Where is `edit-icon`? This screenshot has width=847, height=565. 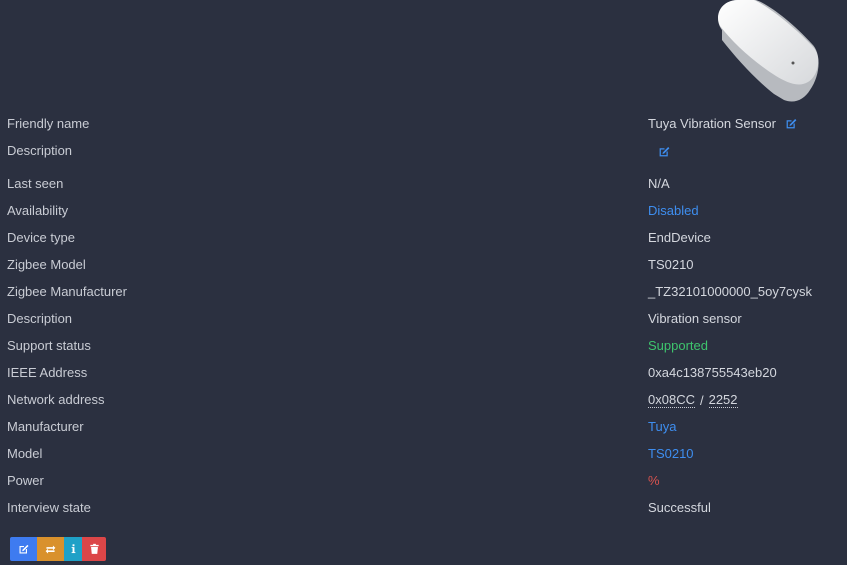 edit-icon is located at coordinates (23, 549).